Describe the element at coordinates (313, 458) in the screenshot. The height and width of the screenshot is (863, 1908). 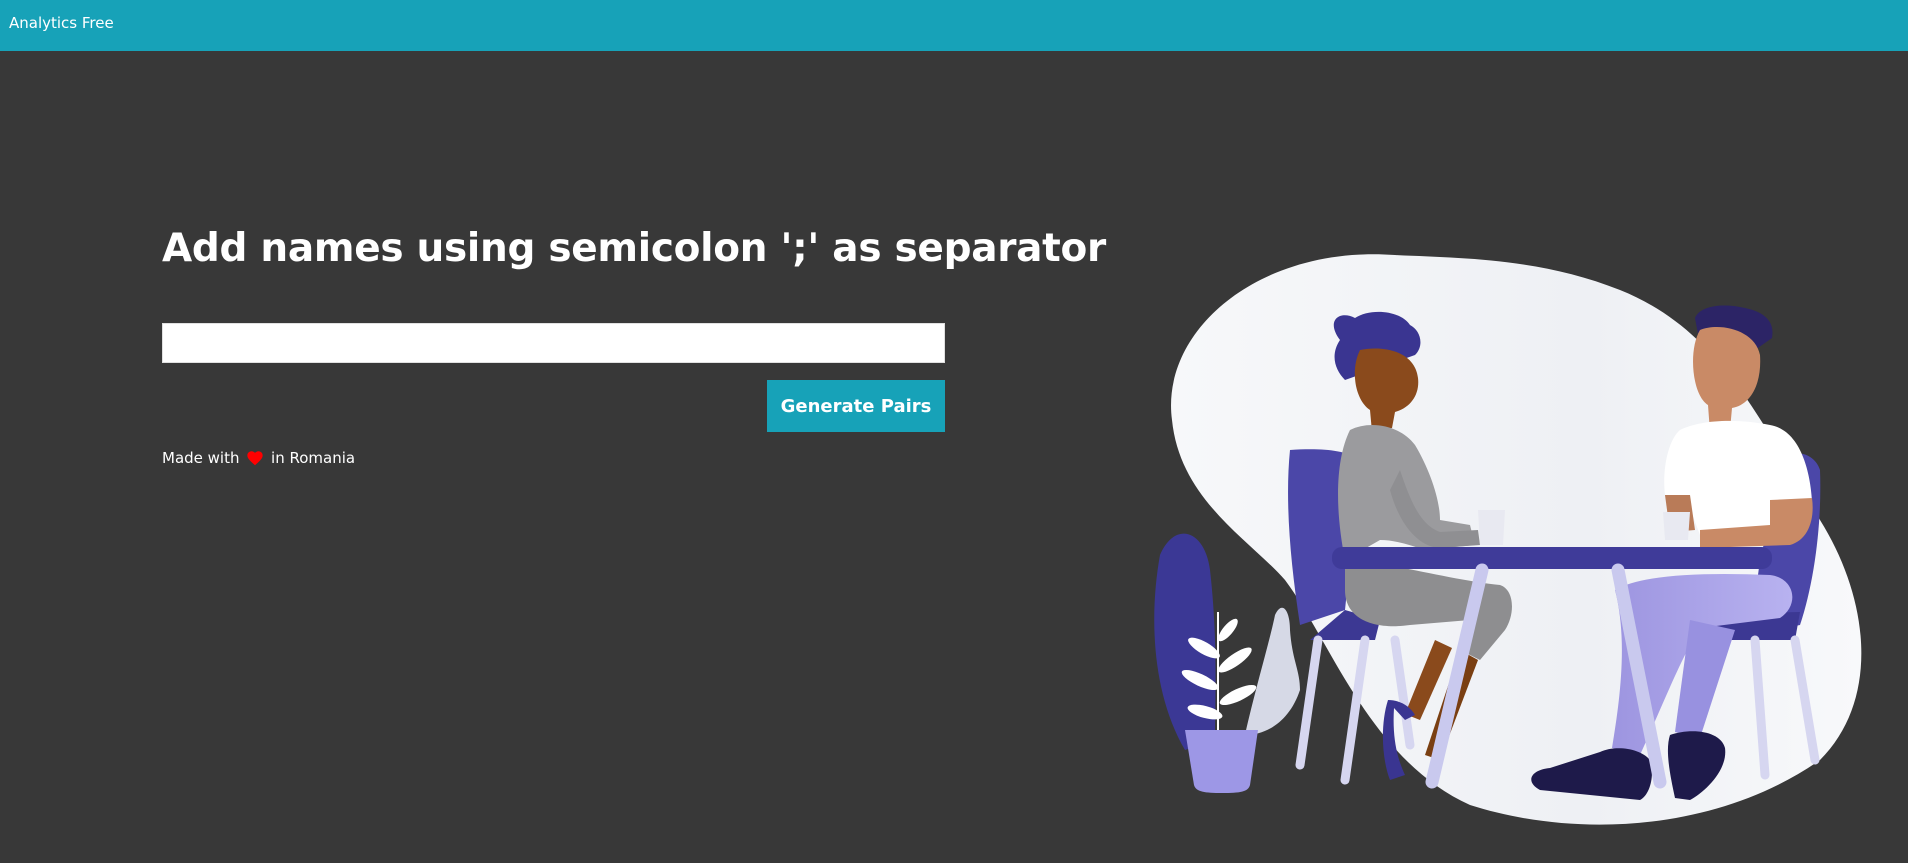
I see `footer-suffix: in Romania` at that location.